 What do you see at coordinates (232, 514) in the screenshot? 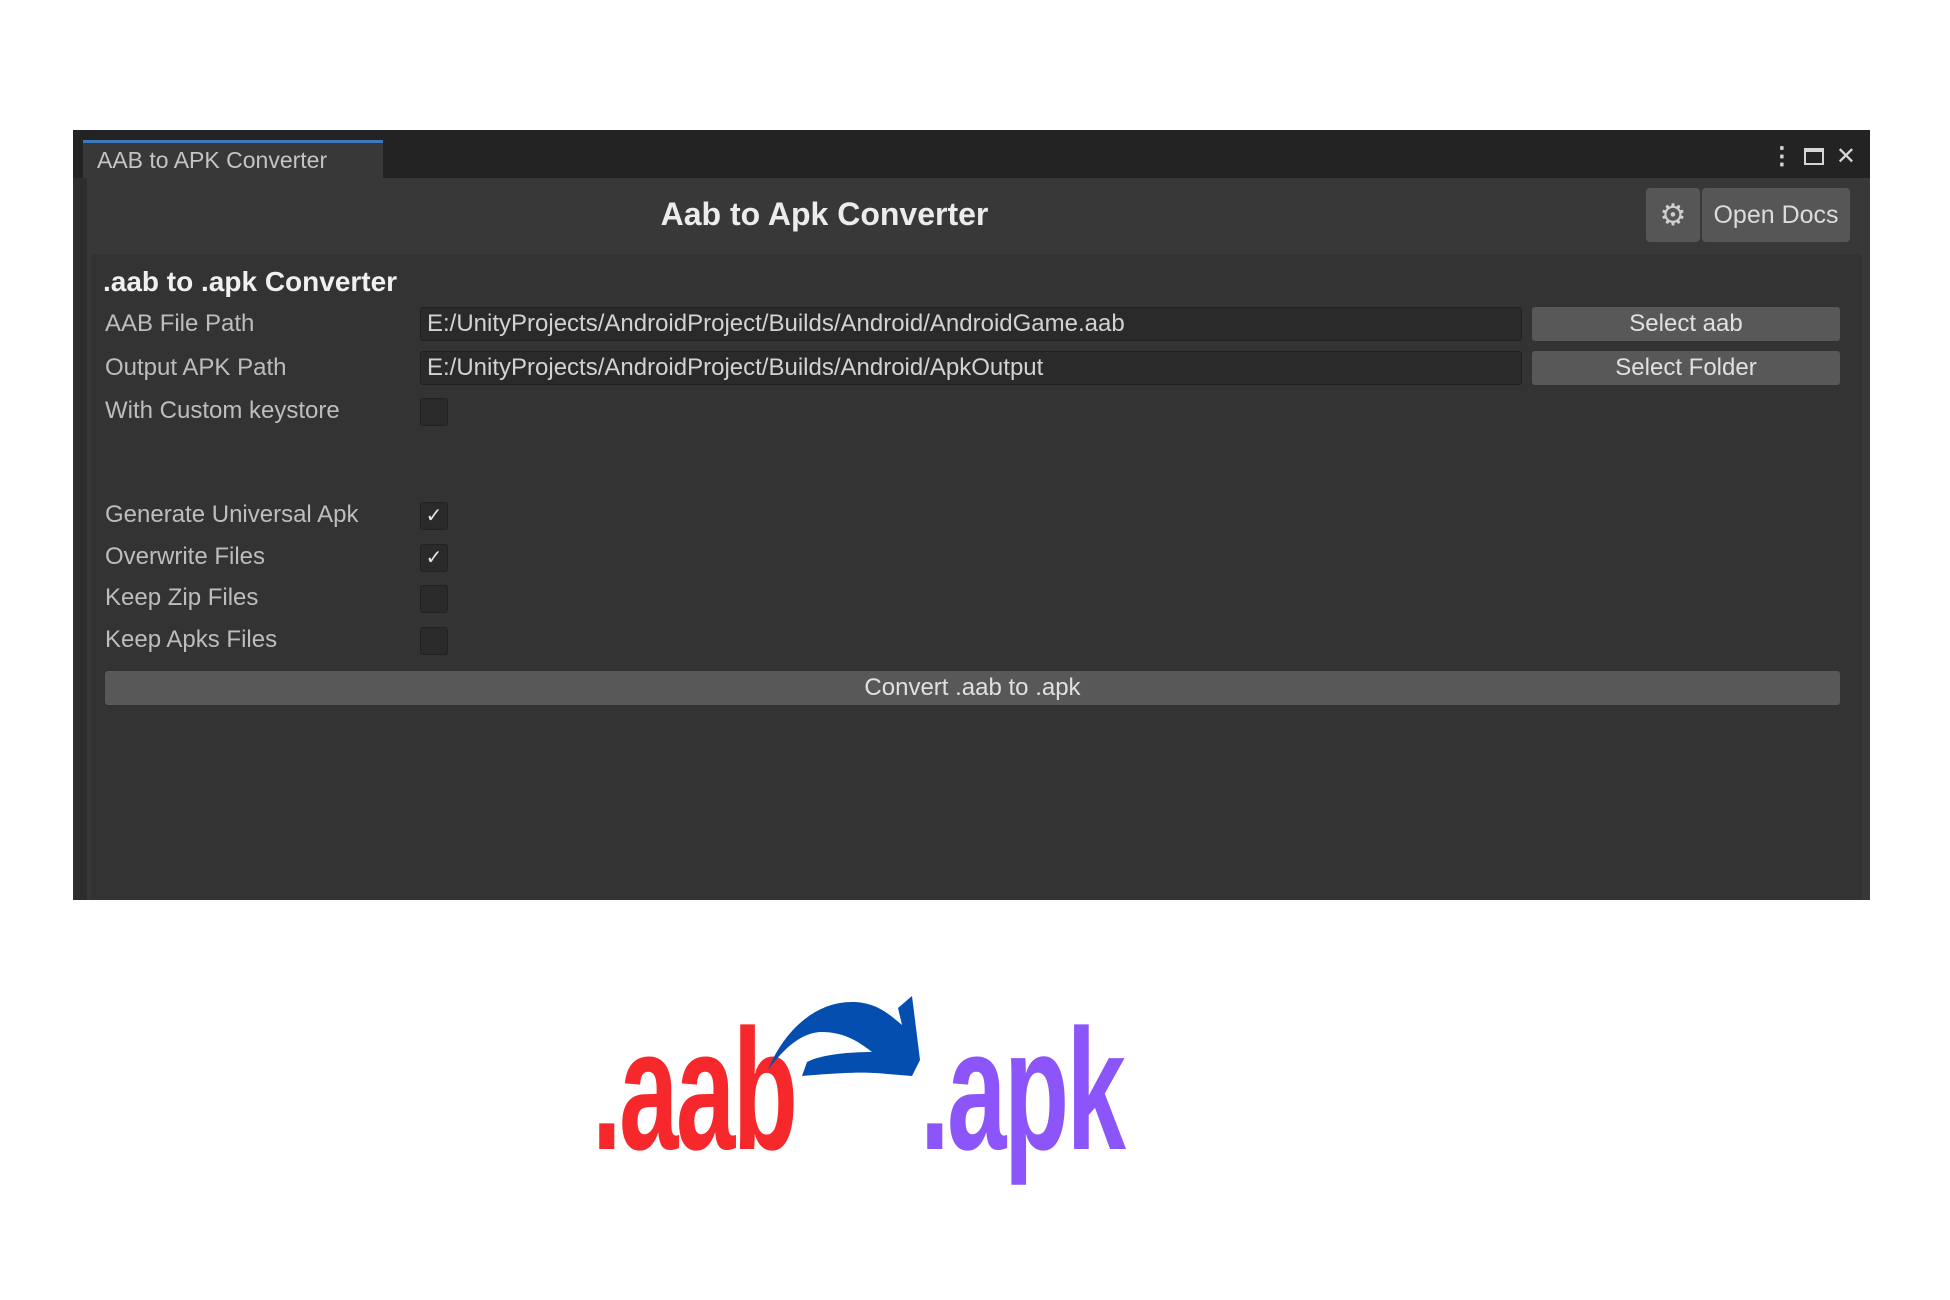
I see `option-label: Generate Universal Apk` at bounding box center [232, 514].